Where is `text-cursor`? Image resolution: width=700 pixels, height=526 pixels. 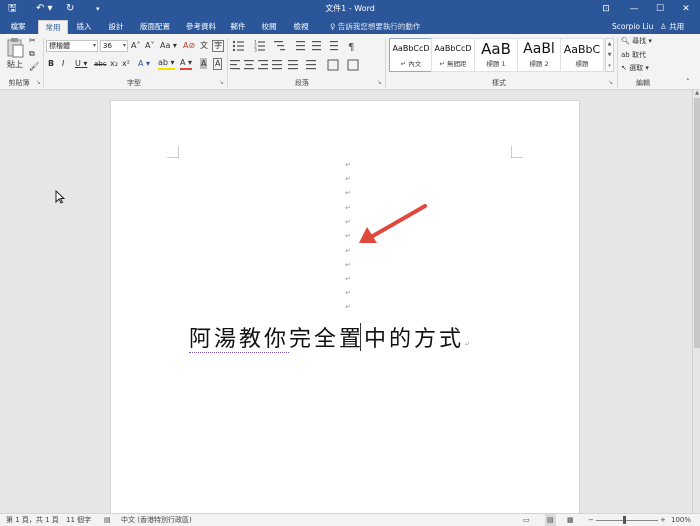
text-cursor is located at coordinates (360, 337).